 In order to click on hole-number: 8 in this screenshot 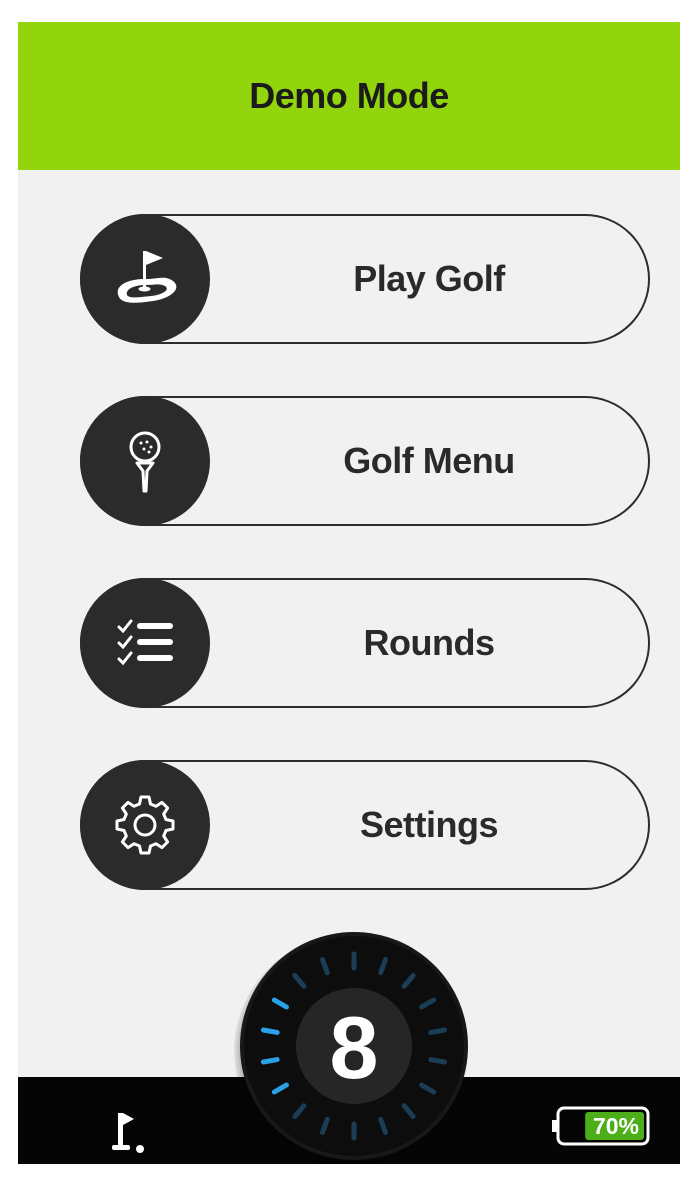, I will do `click(354, 1047)`.